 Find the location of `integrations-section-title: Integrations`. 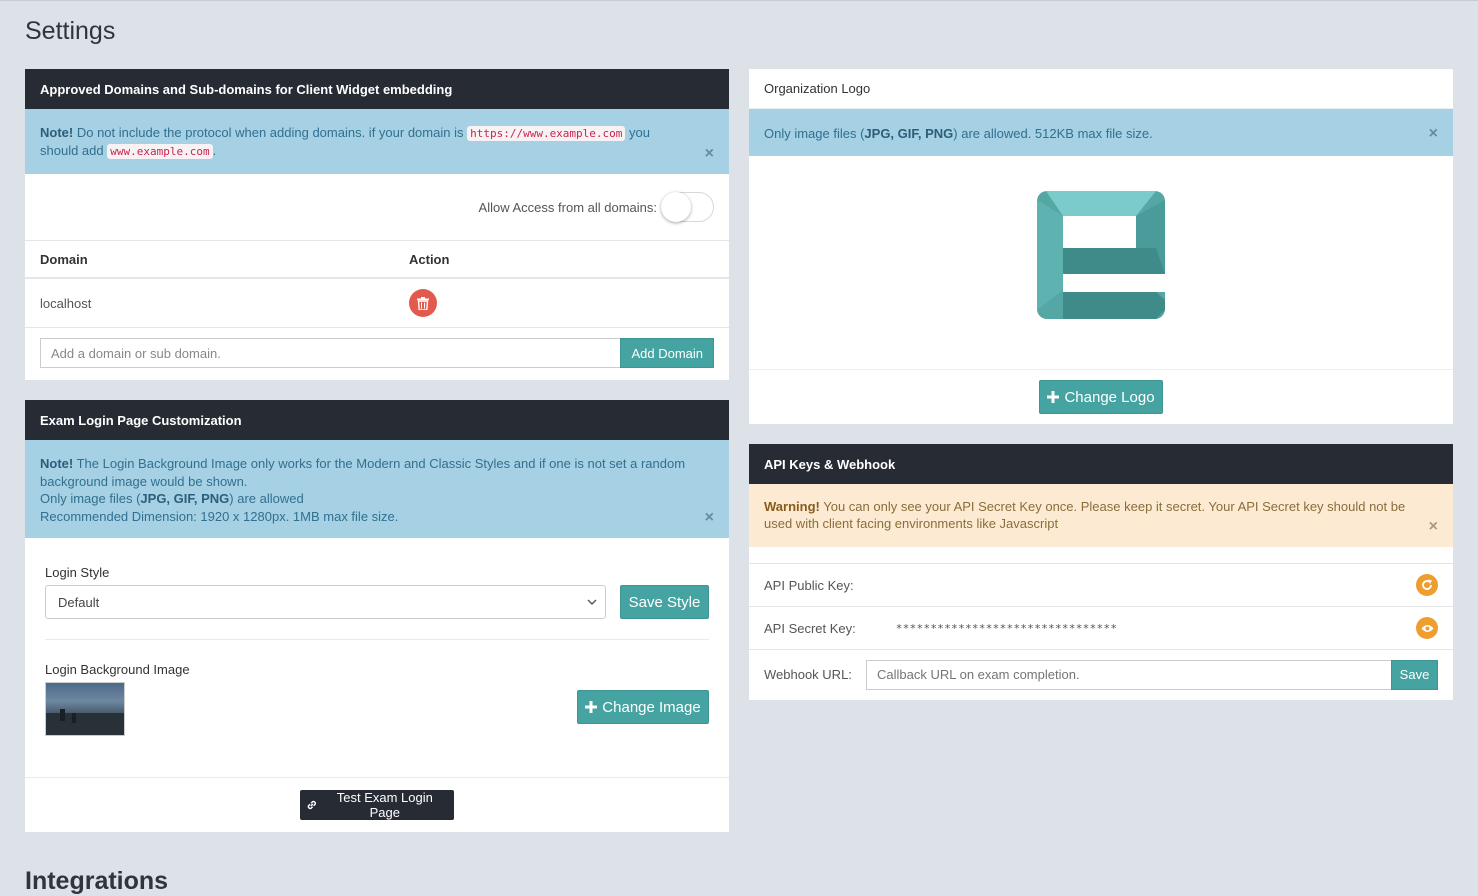

integrations-section-title: Integrations is located at coordinates (97, 881).